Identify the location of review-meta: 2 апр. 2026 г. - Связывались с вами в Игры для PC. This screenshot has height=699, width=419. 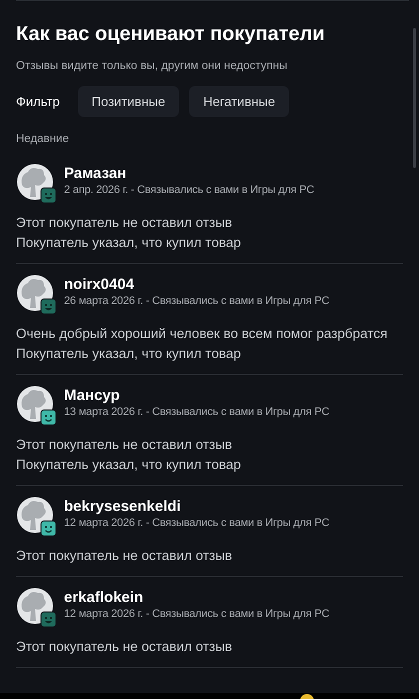
(189, 190).